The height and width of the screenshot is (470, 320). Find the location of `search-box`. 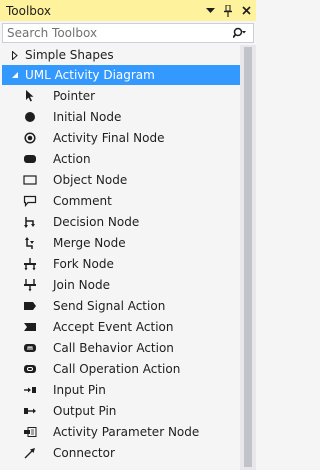

search-box is located at coordinates (128, 33).